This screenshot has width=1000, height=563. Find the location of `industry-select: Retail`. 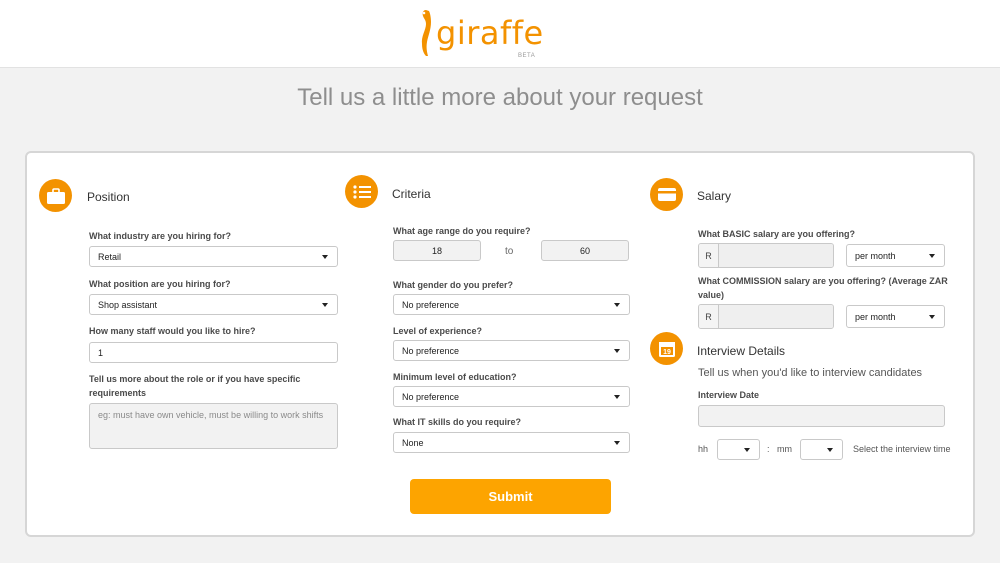

industry-select: Retail is located at coordinates (213, 256).